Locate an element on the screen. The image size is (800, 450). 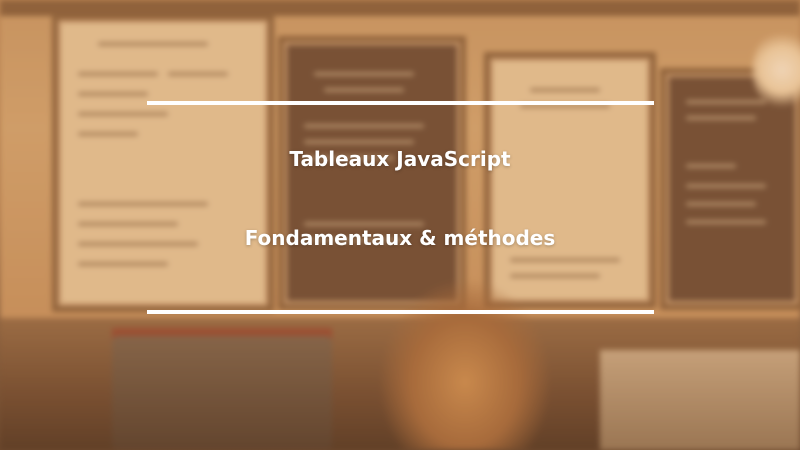
bottom-divider-line is located at coordinates (400, 312).